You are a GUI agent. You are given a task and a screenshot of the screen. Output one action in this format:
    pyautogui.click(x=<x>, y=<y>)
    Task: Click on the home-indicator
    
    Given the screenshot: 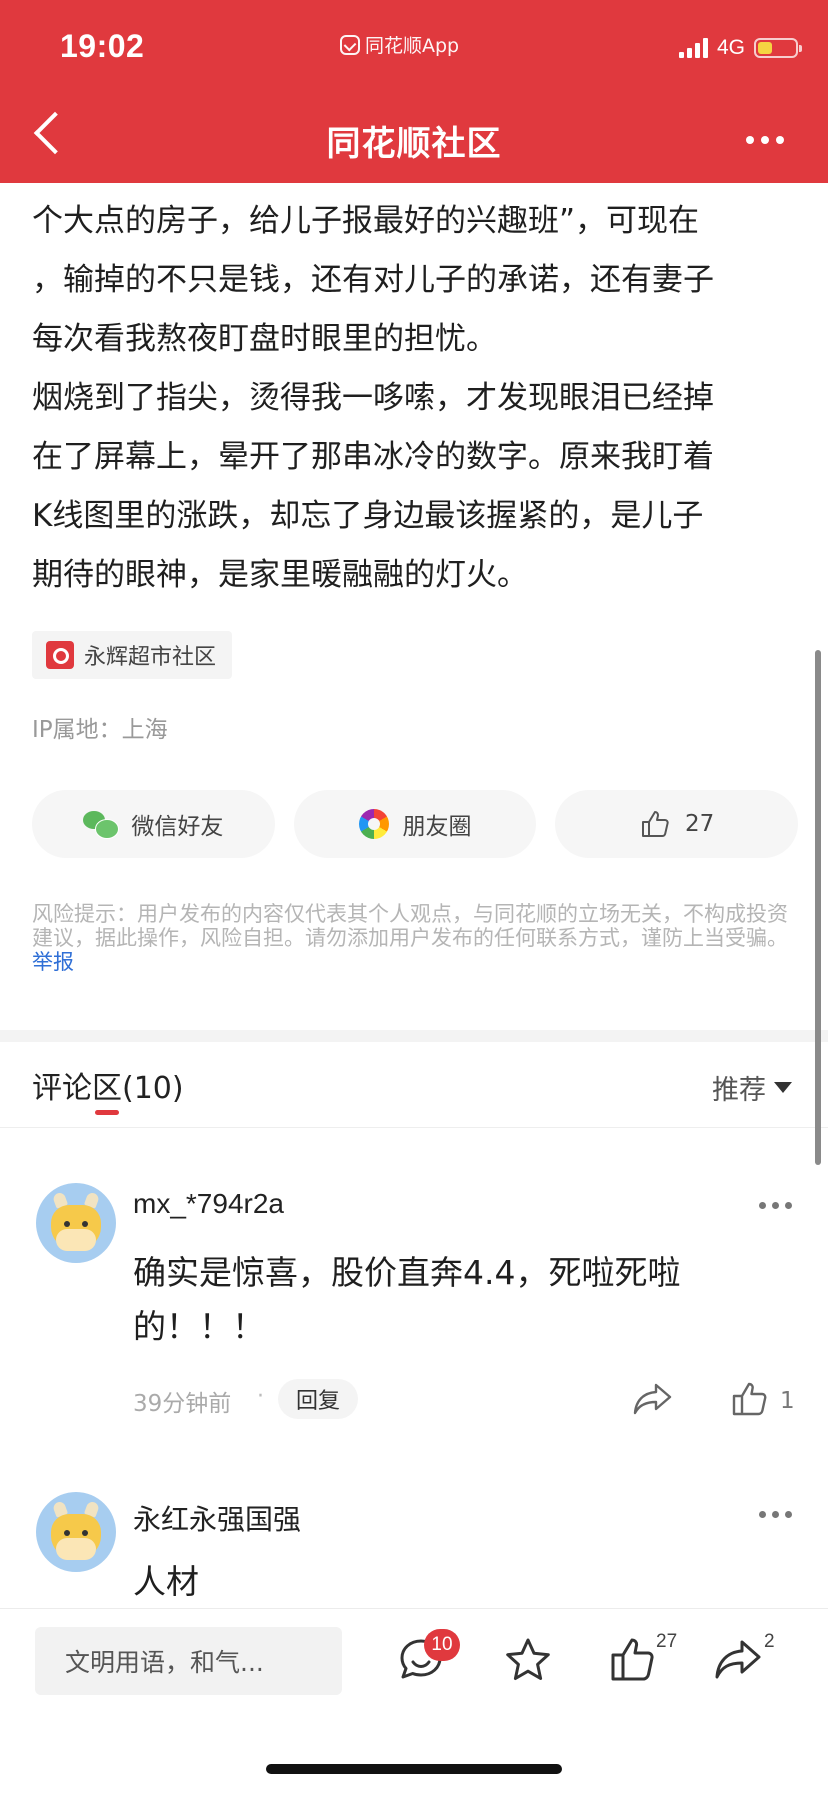 What is the action you would take?
    pyautogui.click(x=414, y=1769)
    